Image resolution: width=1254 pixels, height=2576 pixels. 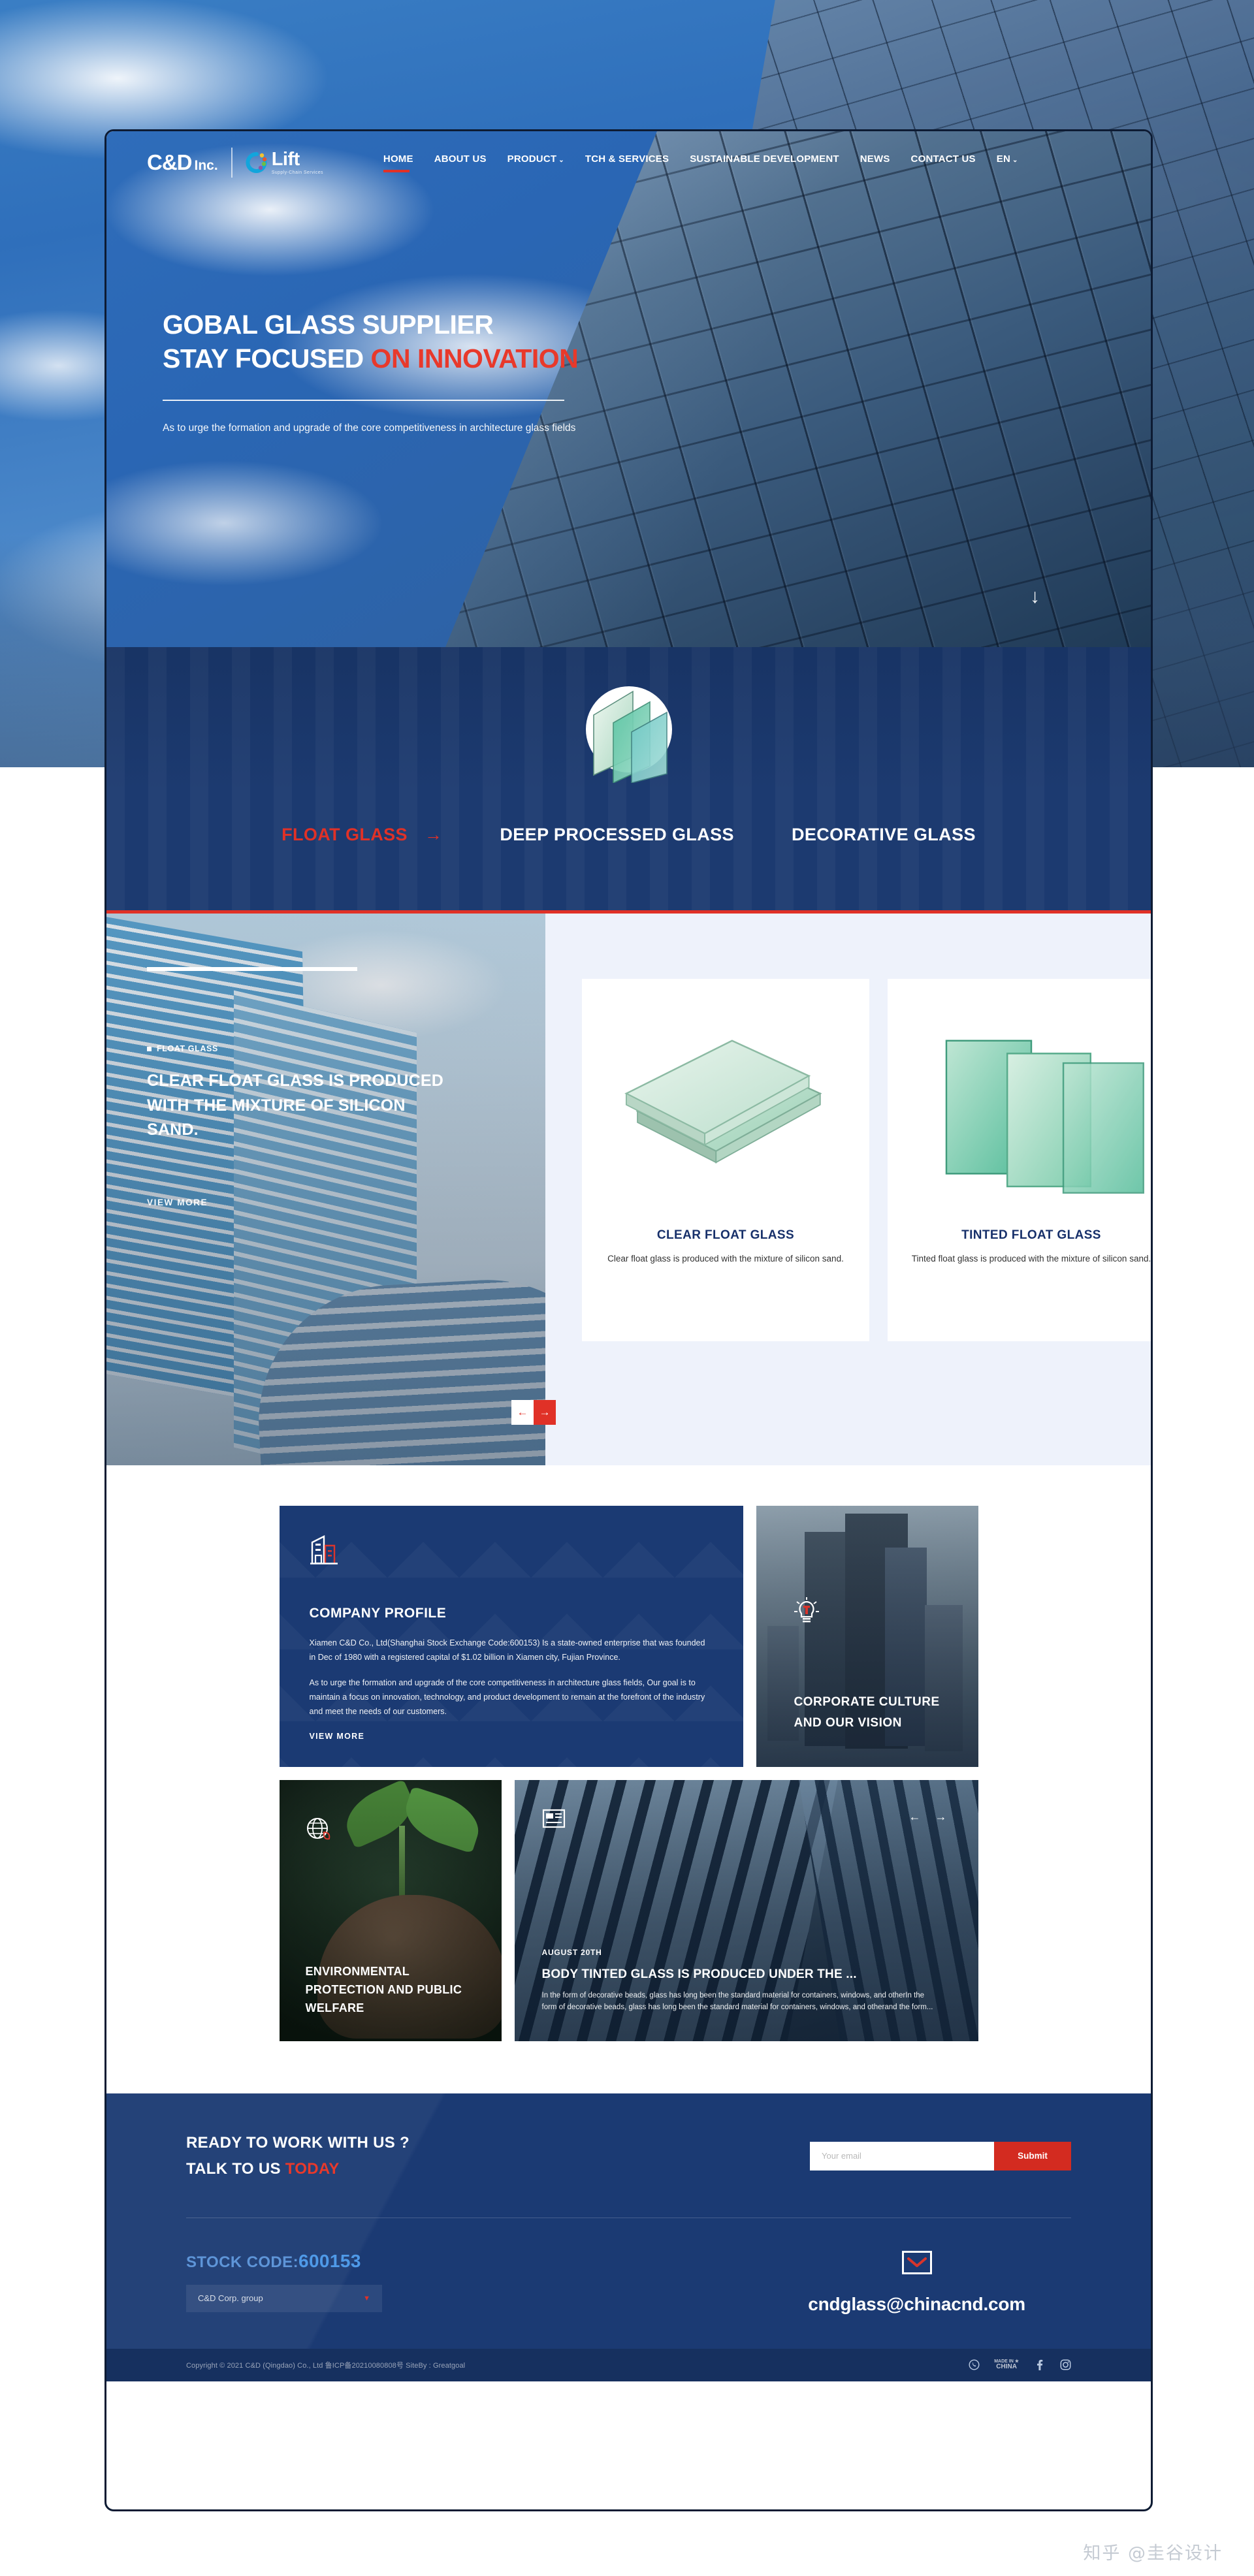 What do you see at coordinates (1039, 2365) in the screenshot?
I see `facebook-icon` at bounding box center [1039, 2365].